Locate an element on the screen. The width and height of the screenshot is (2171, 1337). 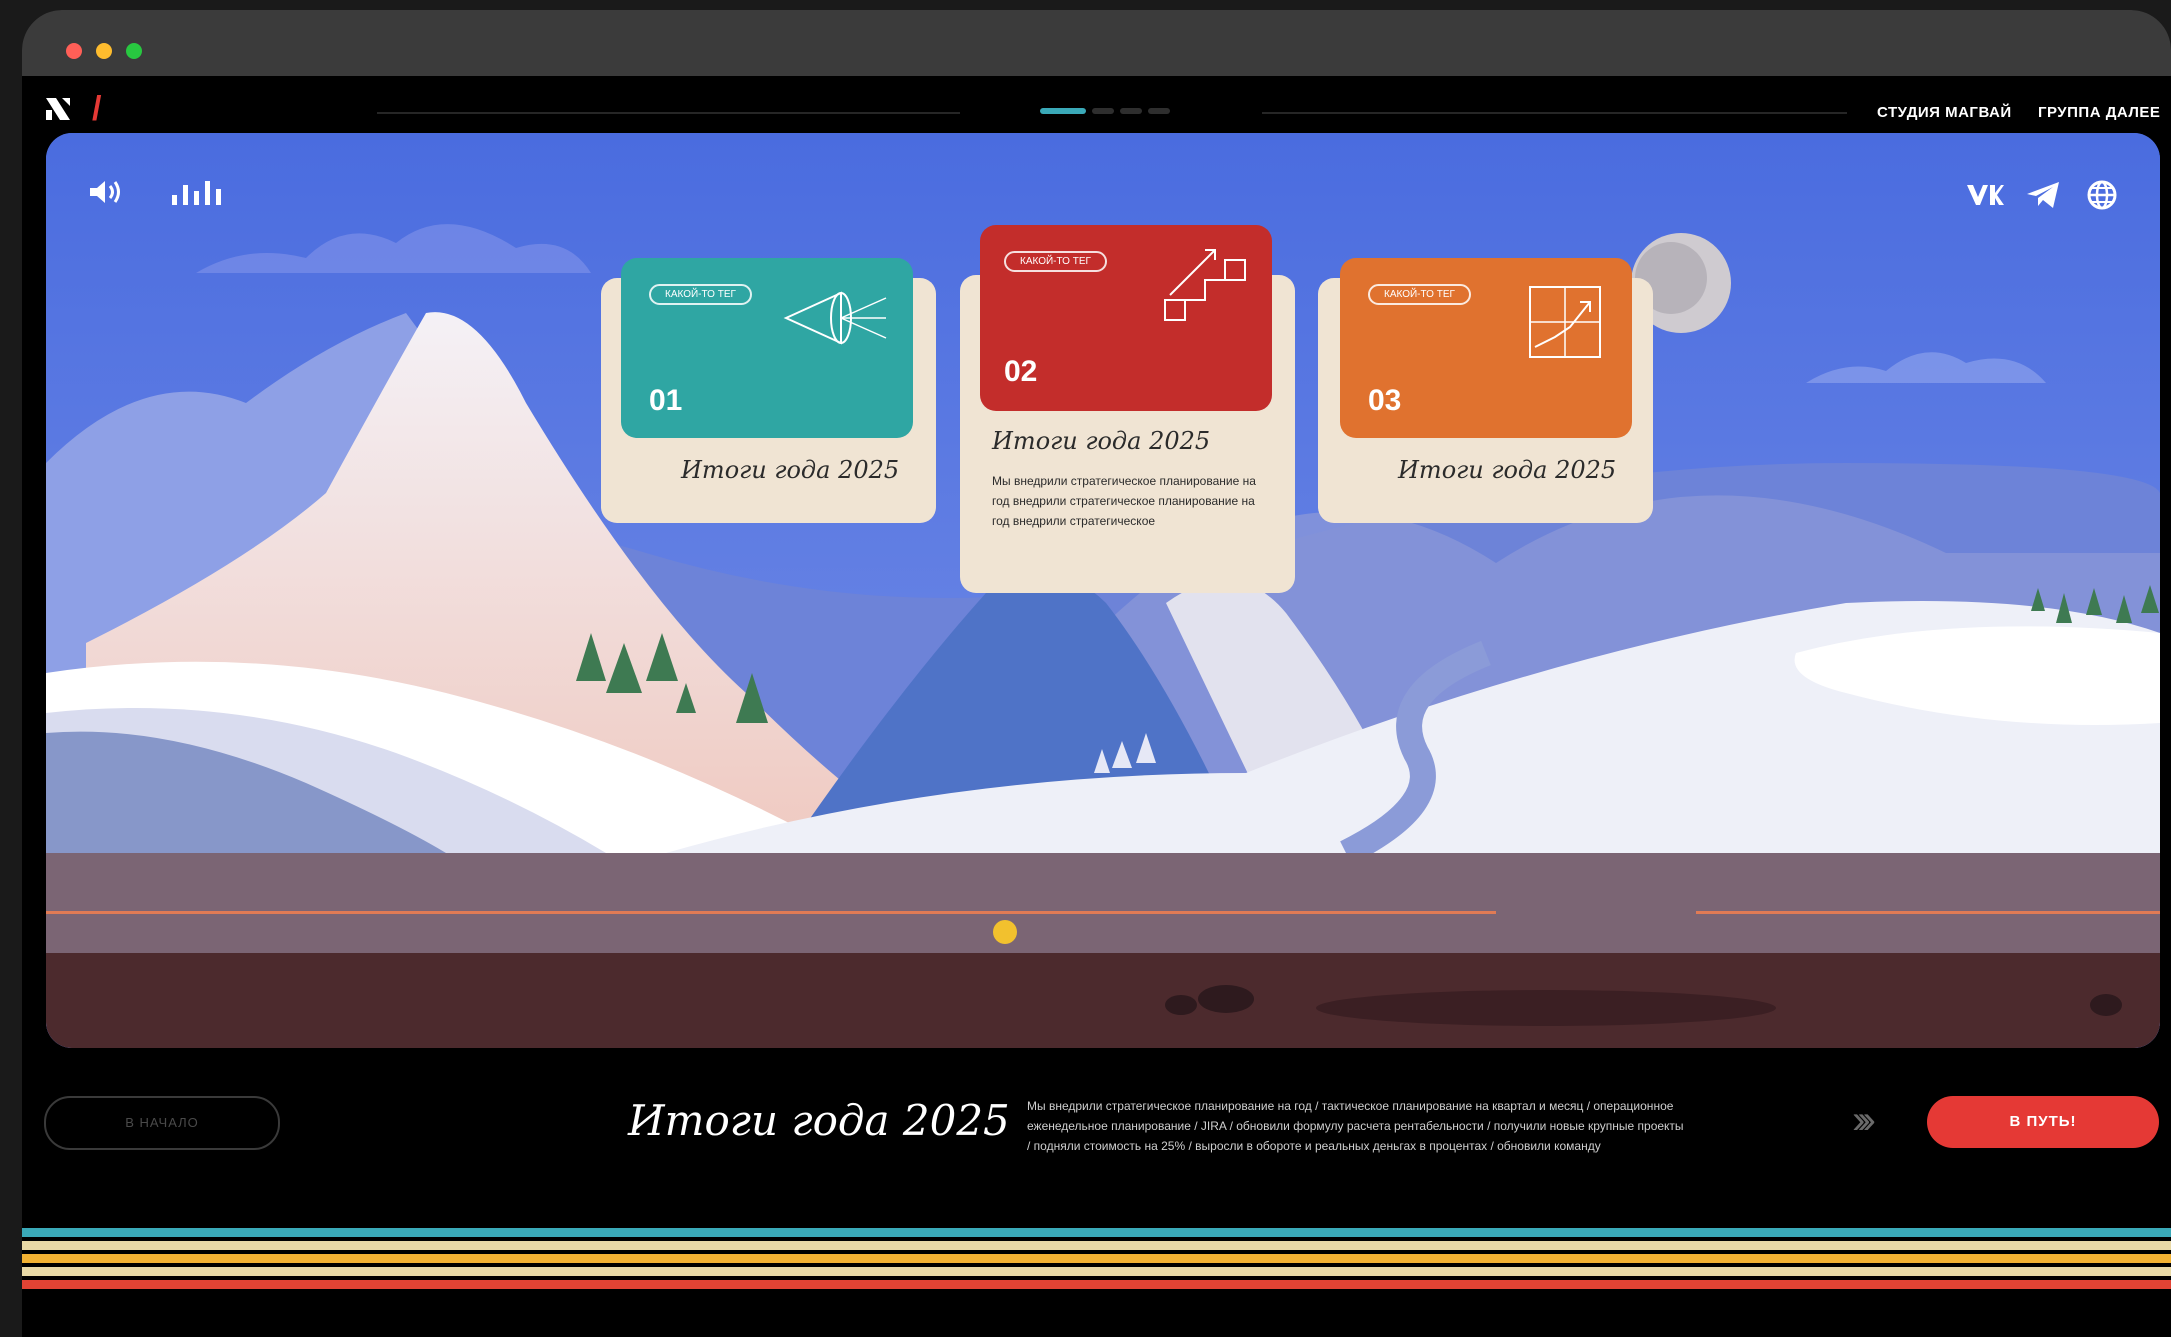
maximize-window-button is located at coordinates (134, 51).